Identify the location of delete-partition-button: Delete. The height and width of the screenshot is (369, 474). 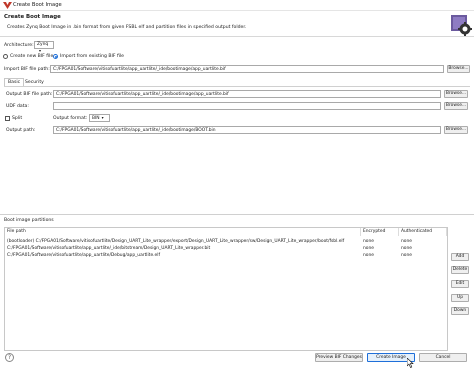
(460, 270).